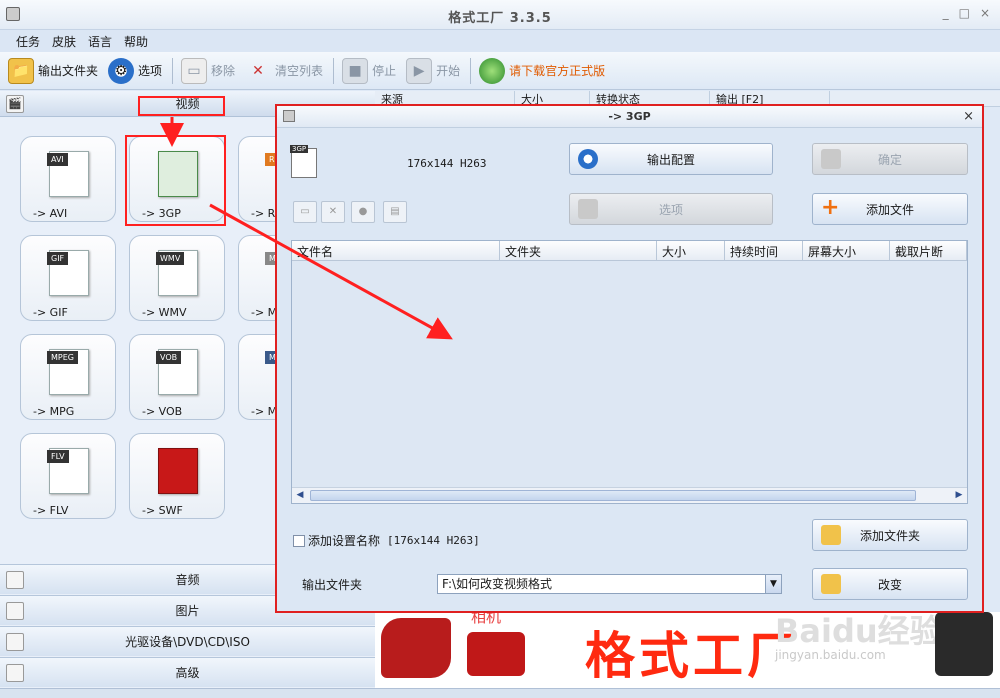 Image resolution: width=1000 pixels, height=698 pixels. I want to click on scroll-right-icon: ▶, so click(959, 495).